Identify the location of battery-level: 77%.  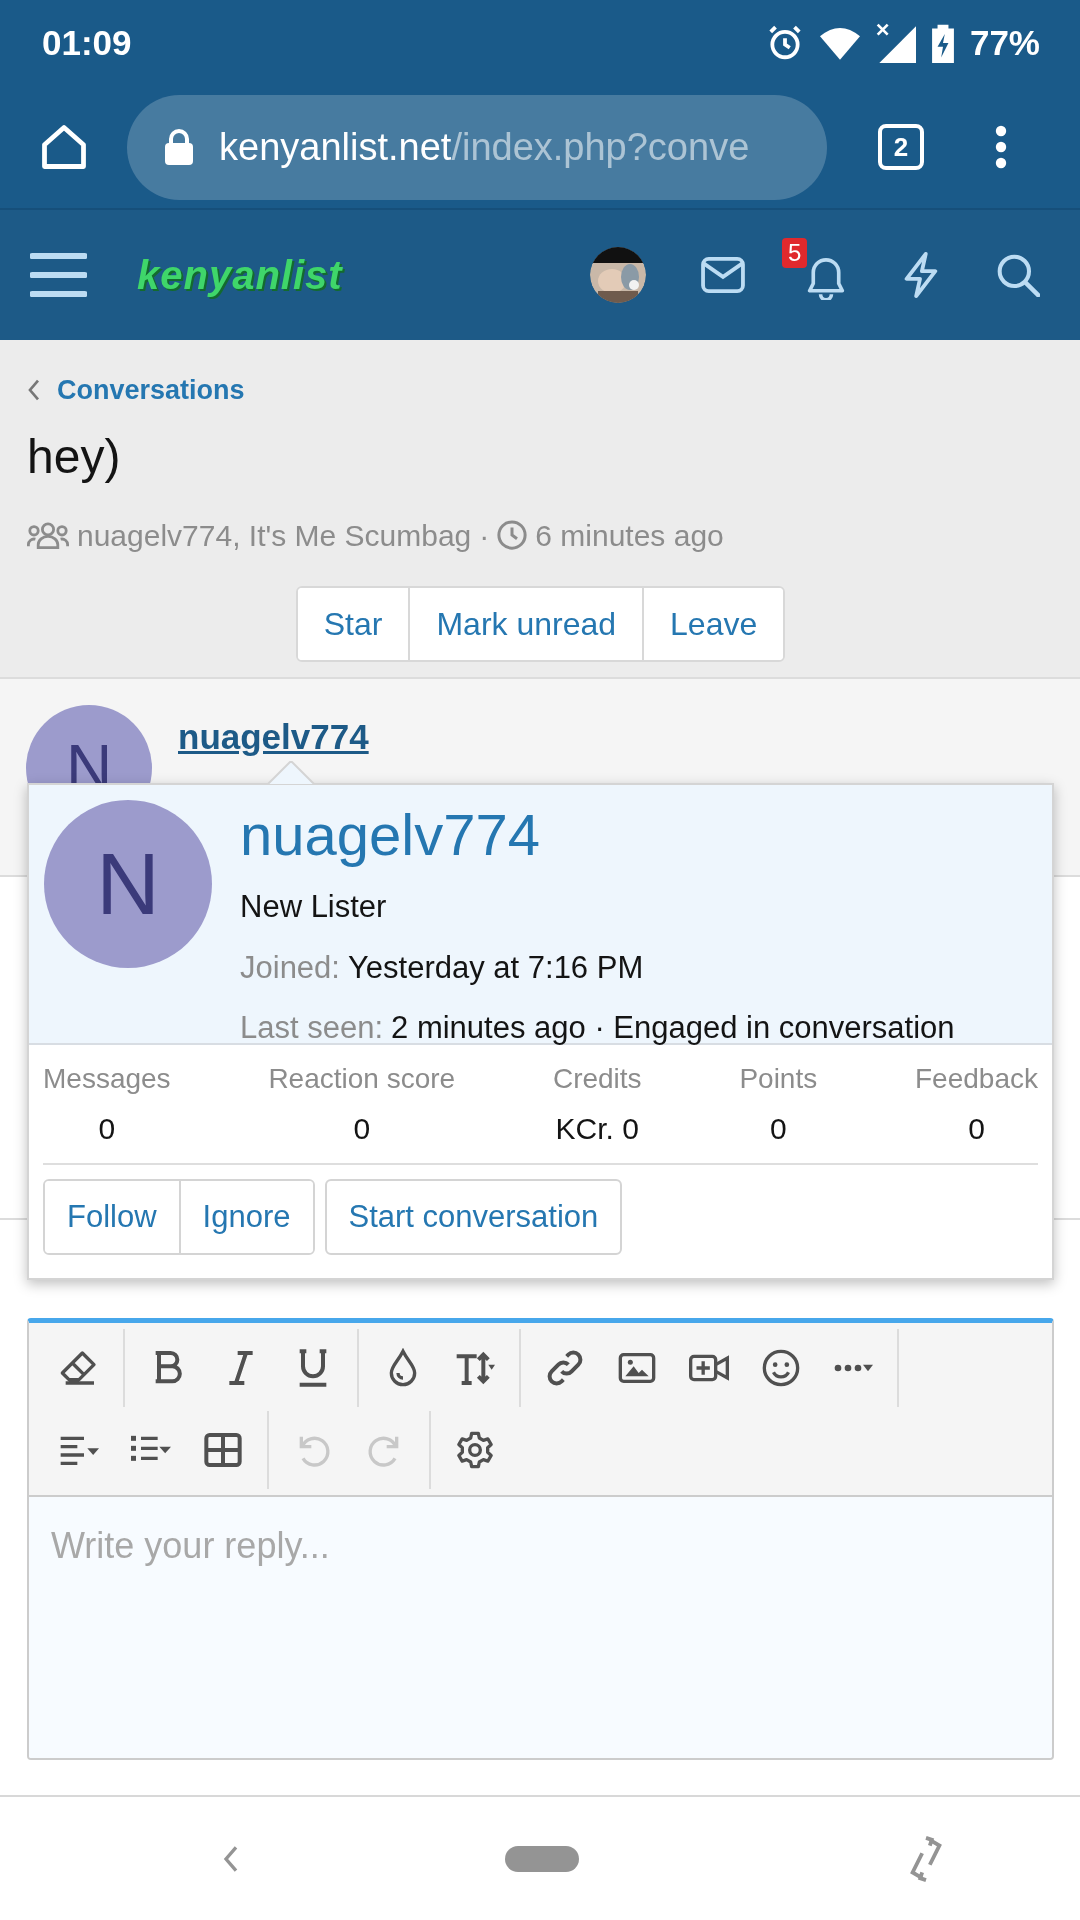
(1004, 42).